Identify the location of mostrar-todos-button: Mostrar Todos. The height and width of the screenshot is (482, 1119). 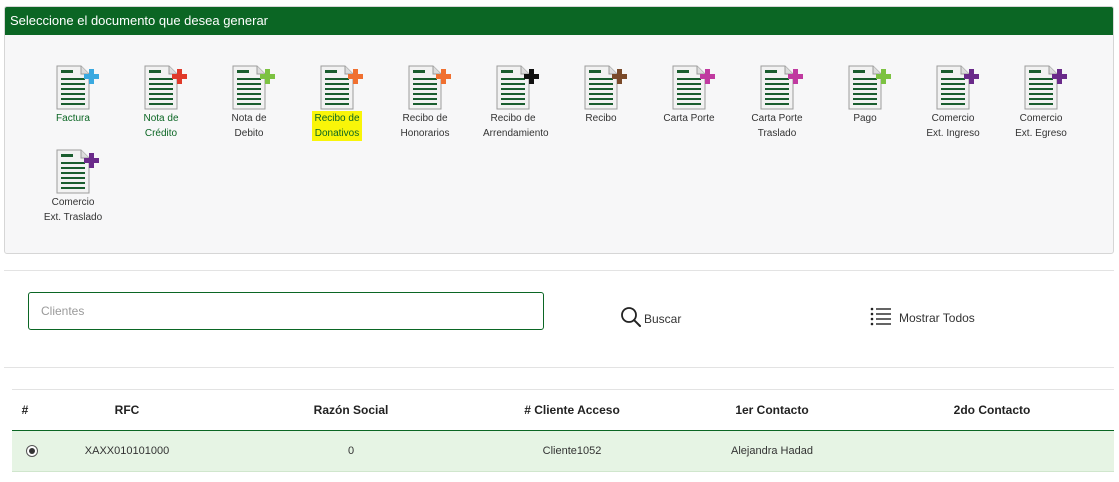
(922, 317).